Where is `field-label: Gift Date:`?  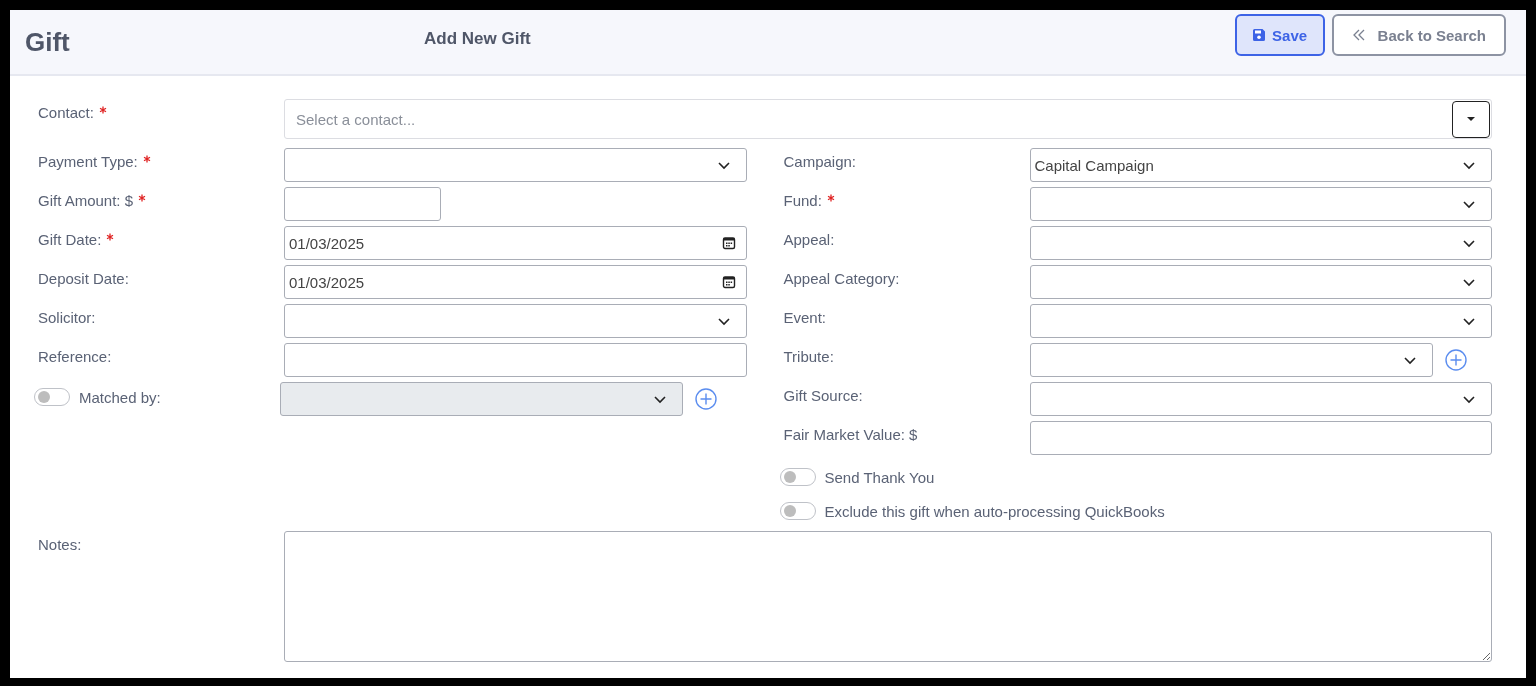 field-label: Gift Date: is located at coordinates (70, 239).